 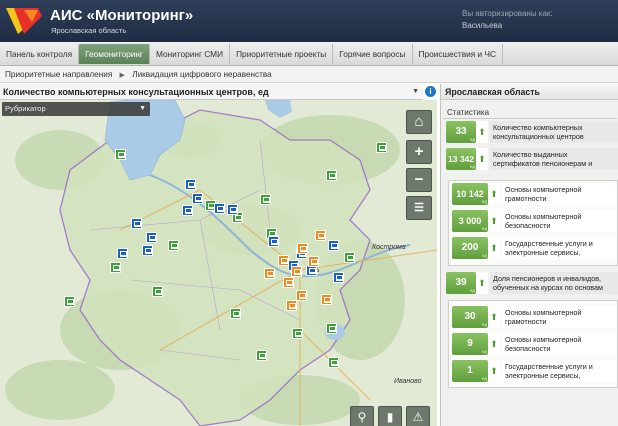 I want to click on breadcrumb-item-directions: Приоритетные направления, so click(x=58, y=74).